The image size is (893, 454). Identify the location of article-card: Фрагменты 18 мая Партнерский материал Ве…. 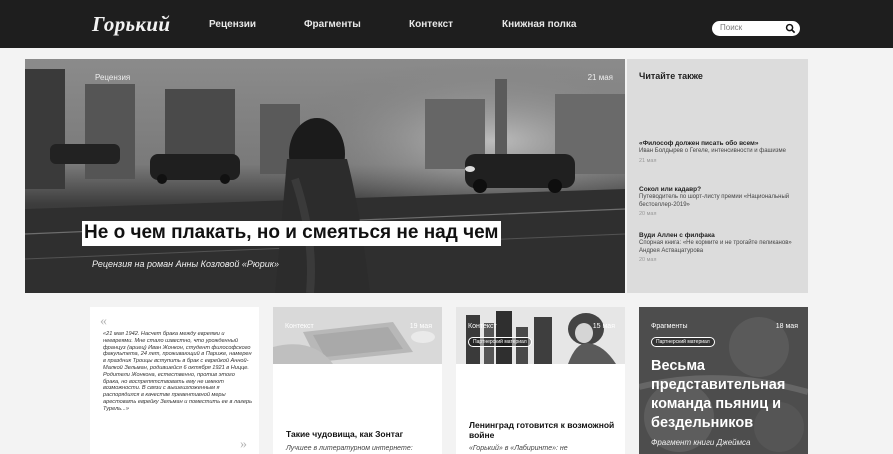
(723, 380).